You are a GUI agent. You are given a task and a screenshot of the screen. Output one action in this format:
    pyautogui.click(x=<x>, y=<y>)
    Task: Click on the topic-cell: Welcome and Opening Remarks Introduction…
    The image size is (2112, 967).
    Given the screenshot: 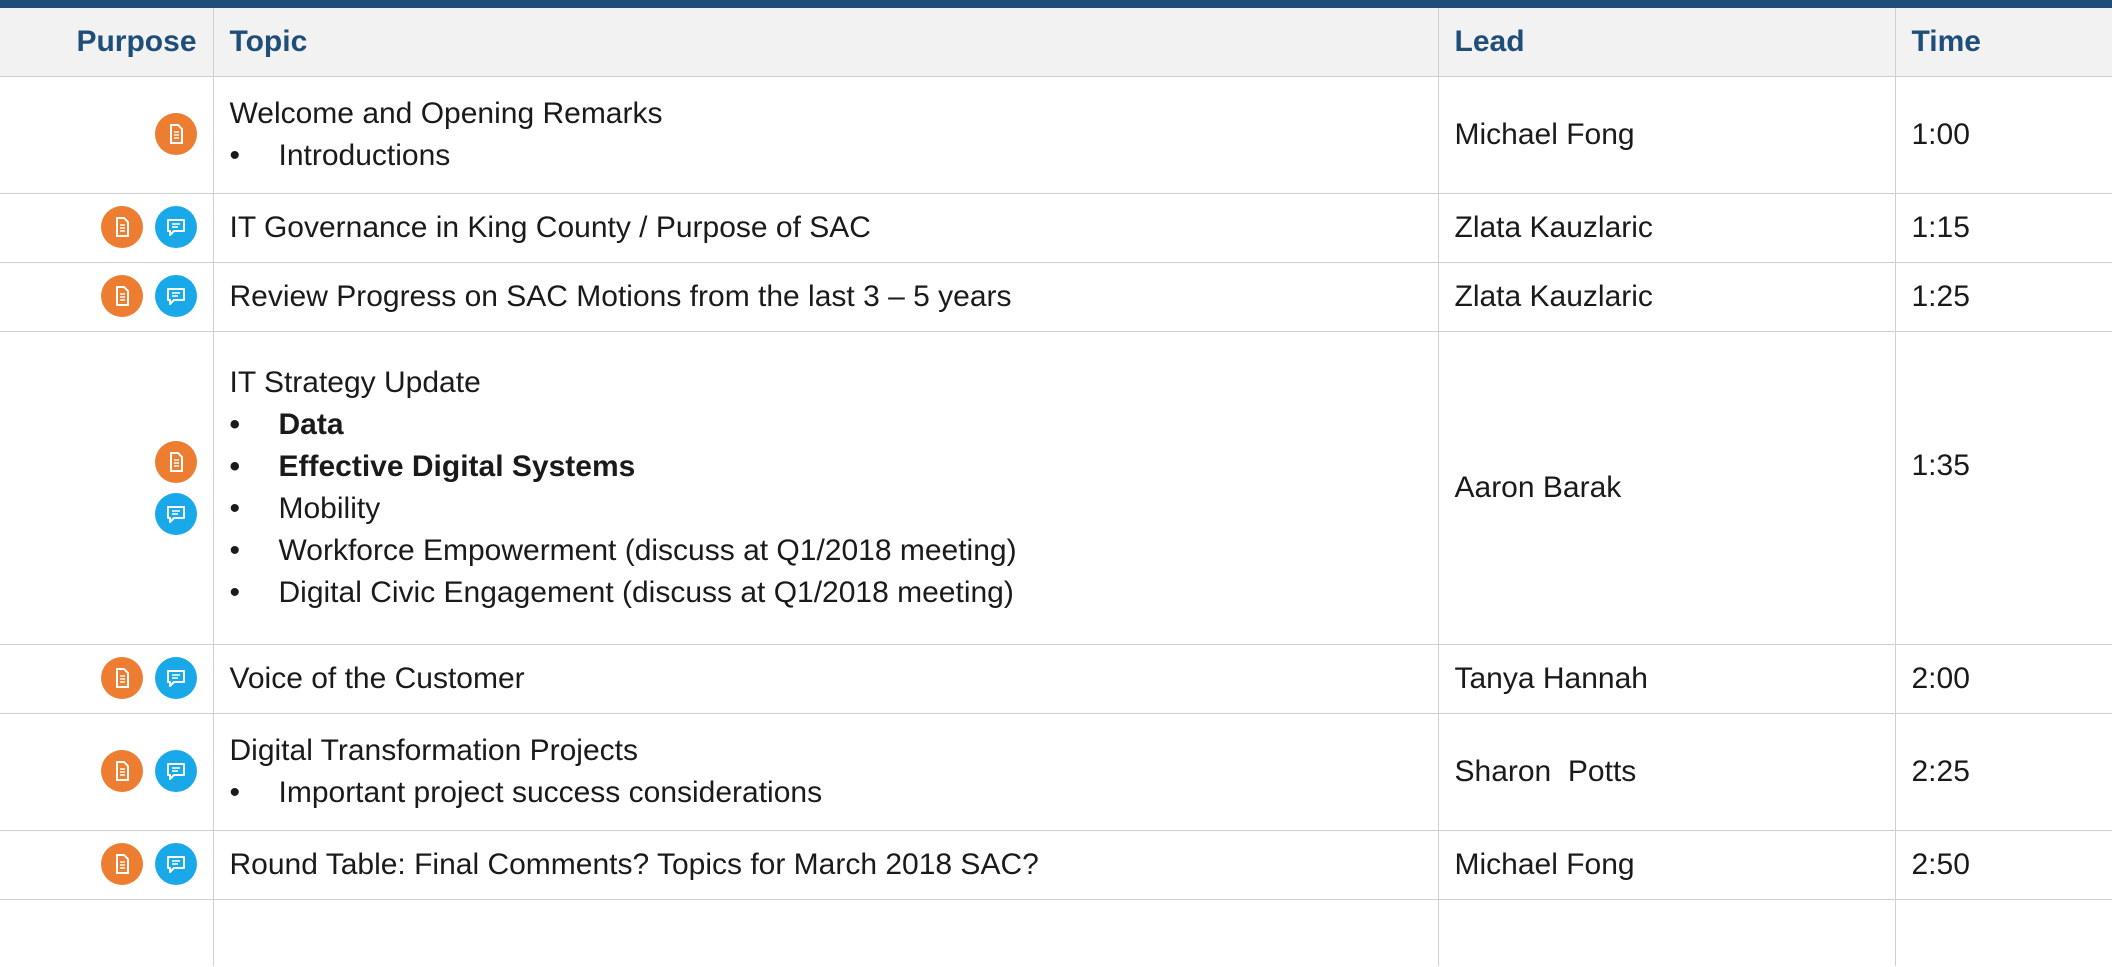 What is the action you would take?
    pyautogui.click(x=826, y=135)
    